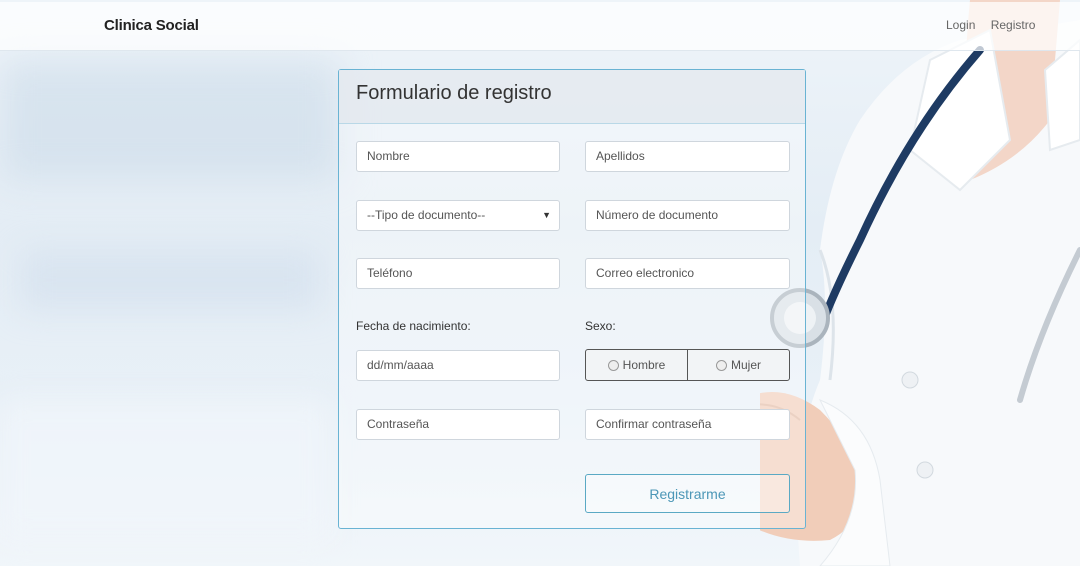  I want to click on numero-documento-input: Número de documento, so click(687, 215).